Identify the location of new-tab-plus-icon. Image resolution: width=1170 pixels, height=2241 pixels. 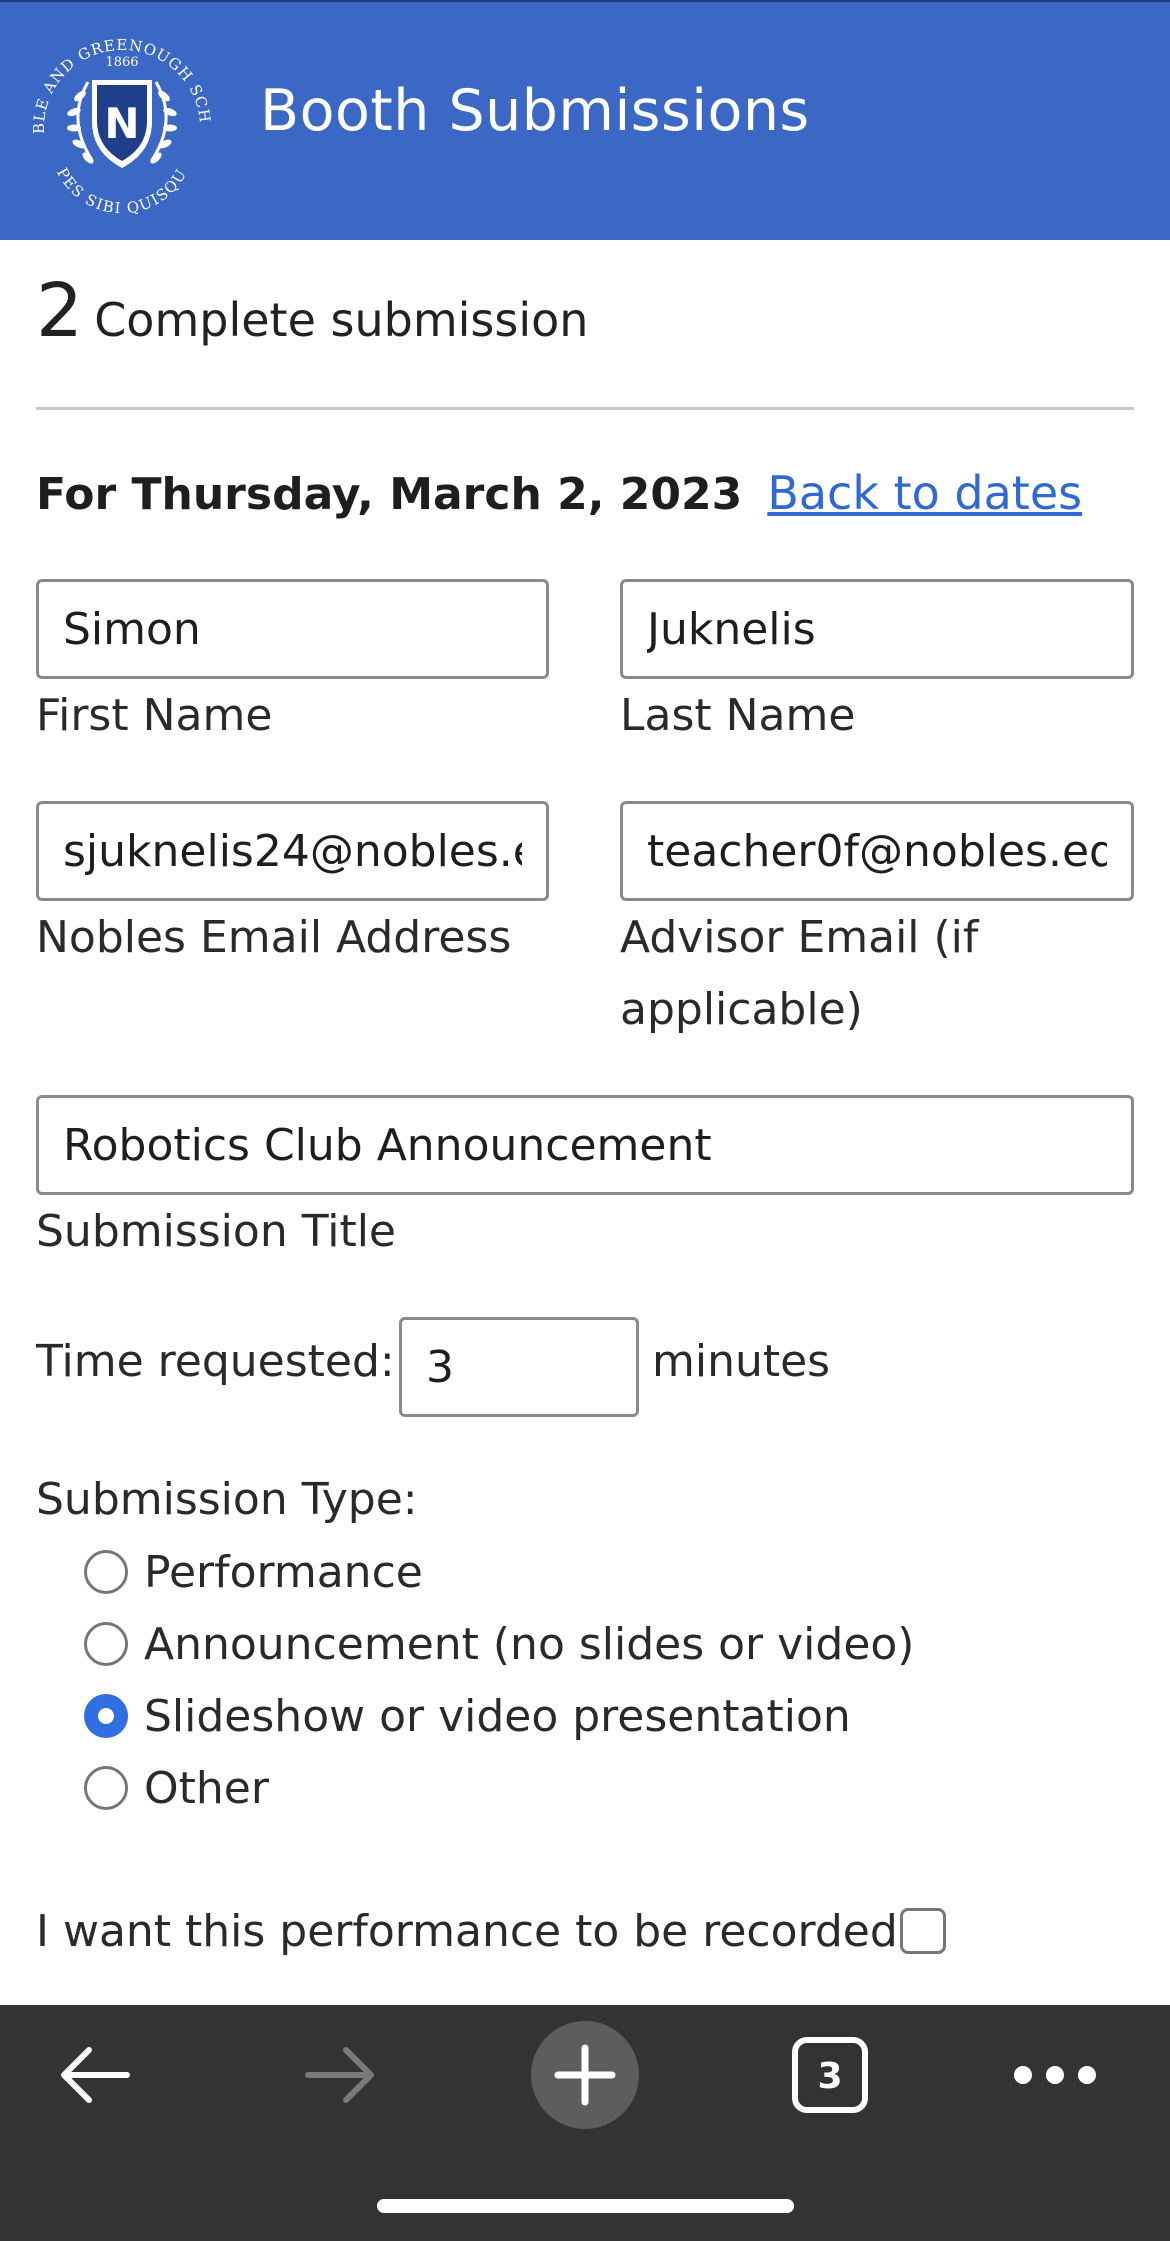
(585, 2075).